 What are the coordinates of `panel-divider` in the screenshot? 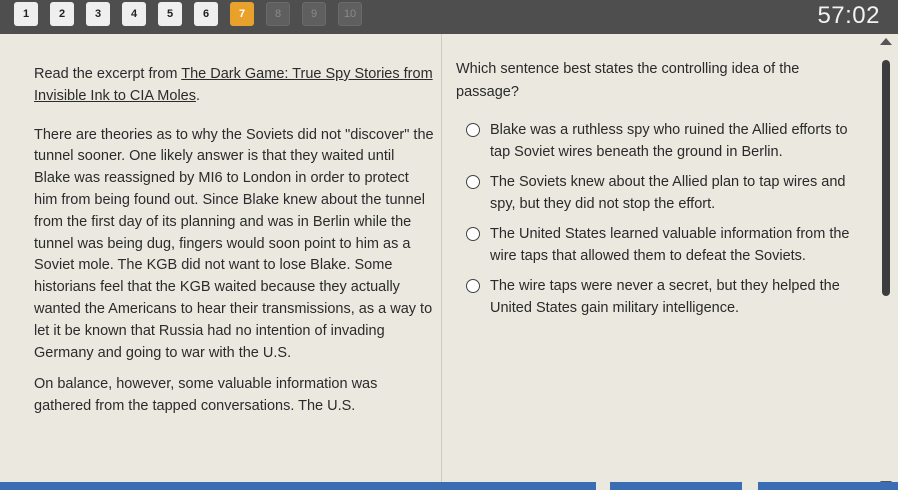 It's located at (441, 262).